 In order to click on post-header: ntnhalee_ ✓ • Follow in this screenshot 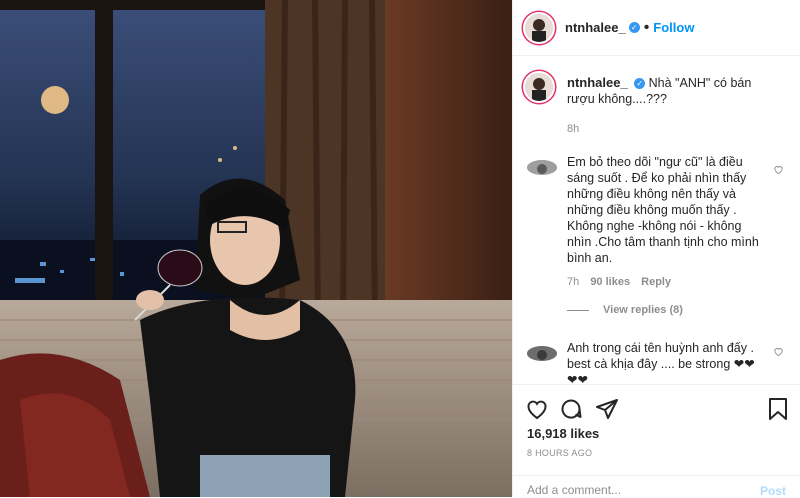, I will do `click(656, 28)`.